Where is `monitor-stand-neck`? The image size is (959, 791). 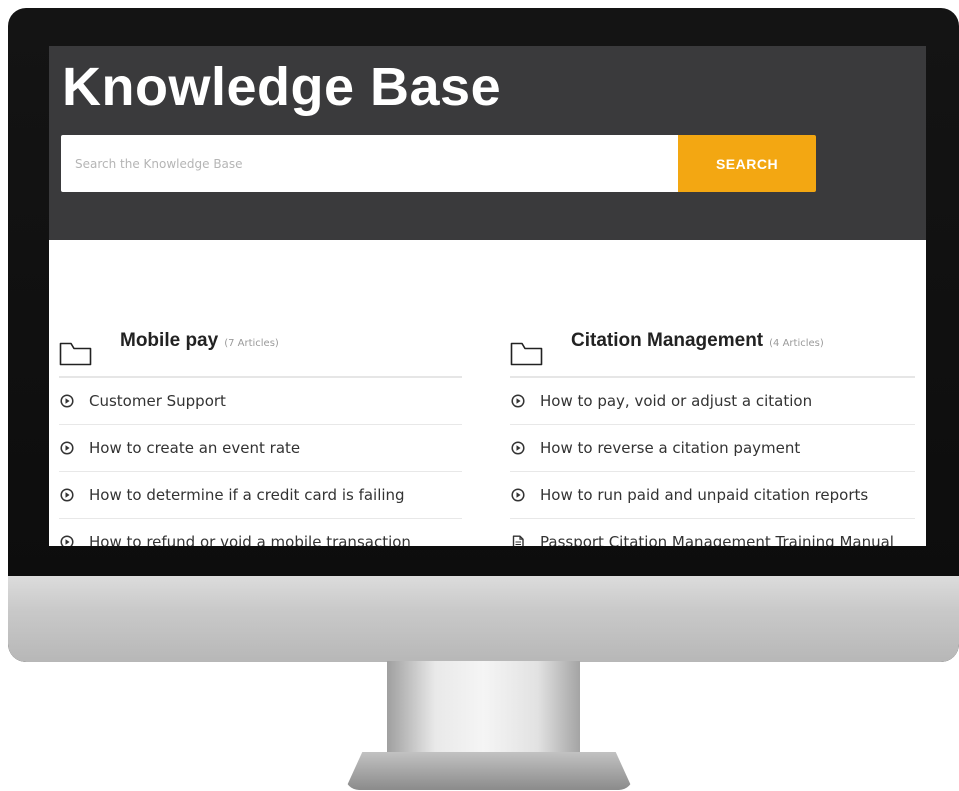 monitor-stand-neck is located at coordinates (483, 708).